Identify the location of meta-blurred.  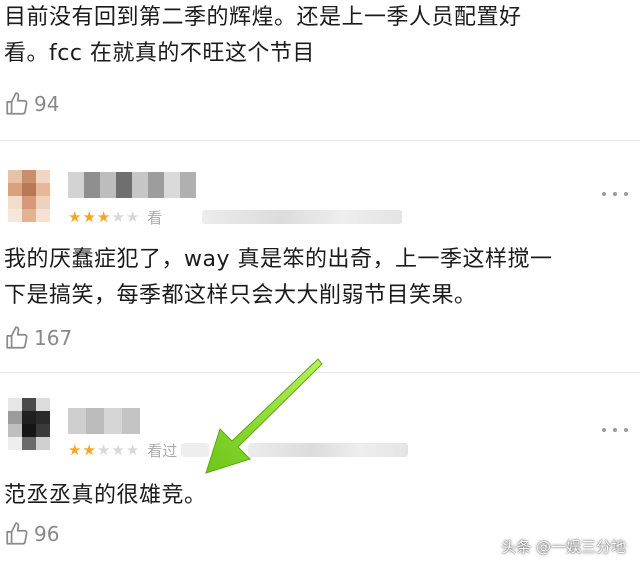
(302, 217).